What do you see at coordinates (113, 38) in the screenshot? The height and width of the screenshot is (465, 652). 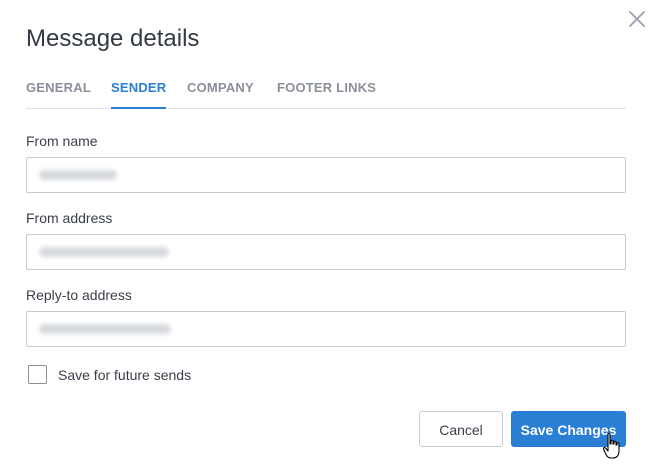 I see `dialog-title: Message details` at bounding box center [113, 38].